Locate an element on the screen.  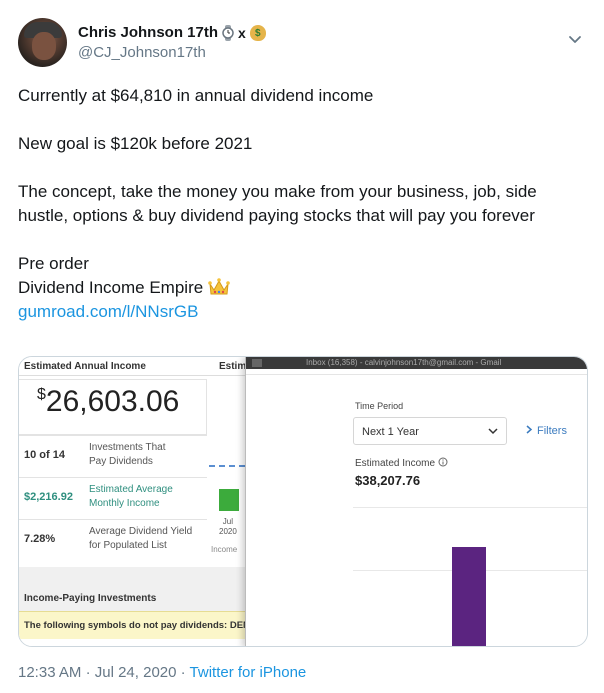
name-x-glyph: x is located at coordinates (242, 32).